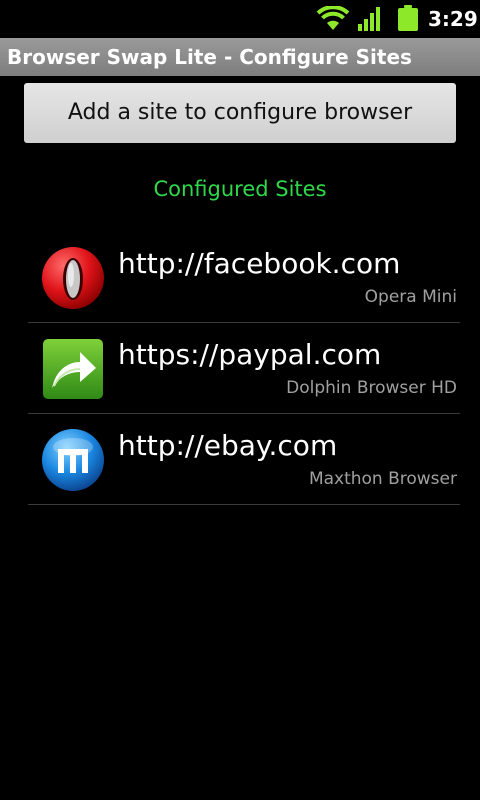 This screenshot has height=800, width=480. What do you see at coordinates (453, 19) in the screenshot?
I see `status-time: 3:29` at bounding box center [453, 19].